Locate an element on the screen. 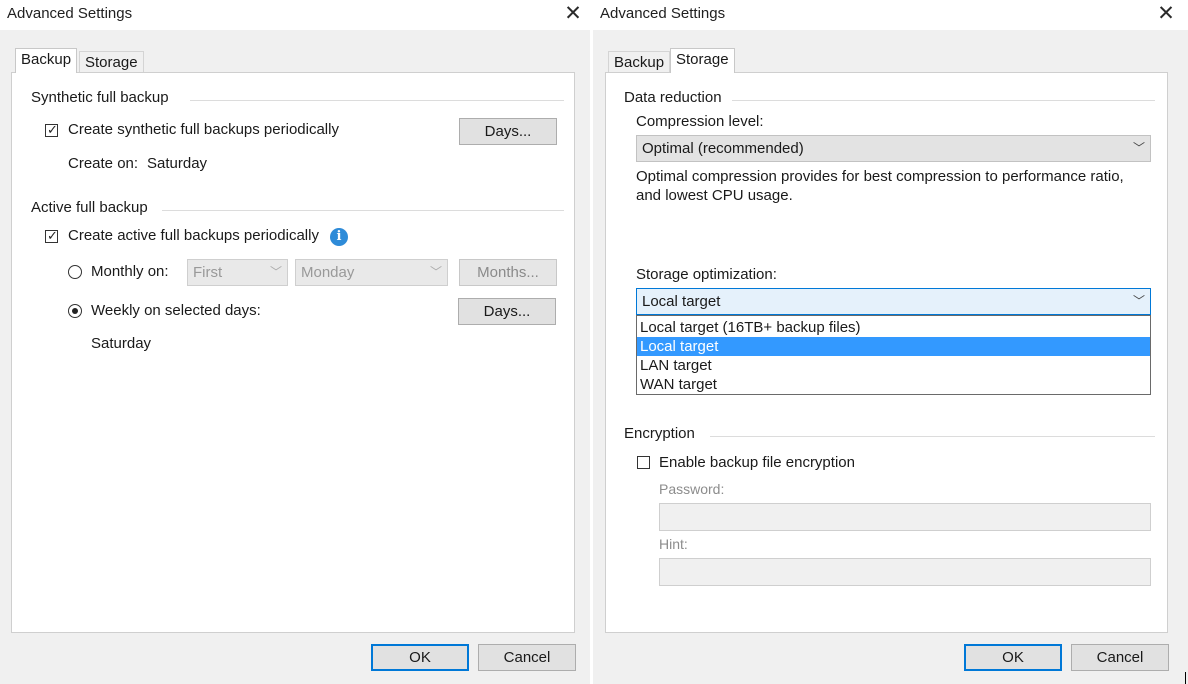 This screenshot has width=1188, height=684. active-checkbox-label: Create active full backups periodically is located at coordinates (193, 235).